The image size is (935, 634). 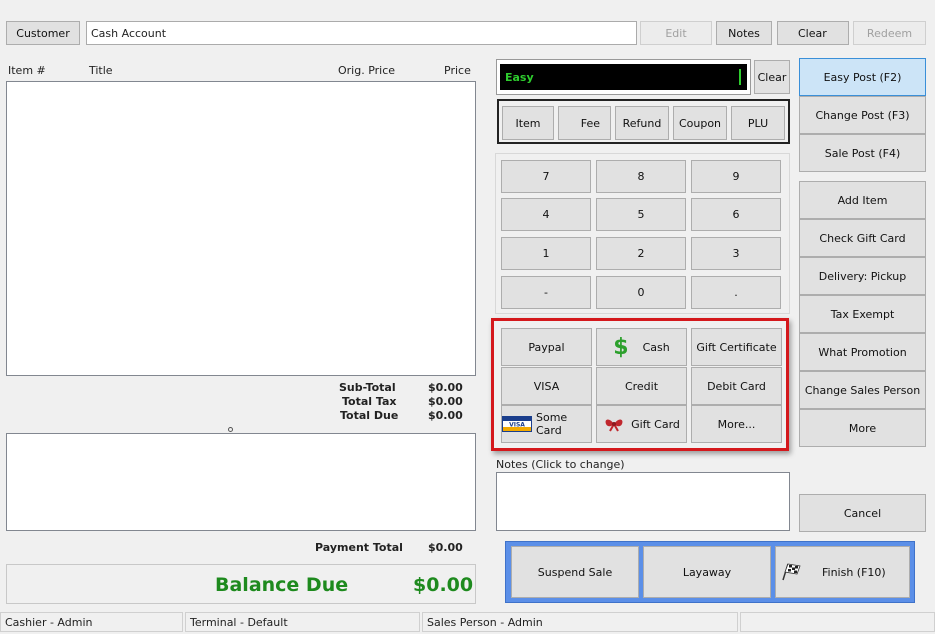 What do you see at coordinates (443, 585) in the screenshot?
I see `balance-due-value: $0.00` at bounding box center [443, 585].